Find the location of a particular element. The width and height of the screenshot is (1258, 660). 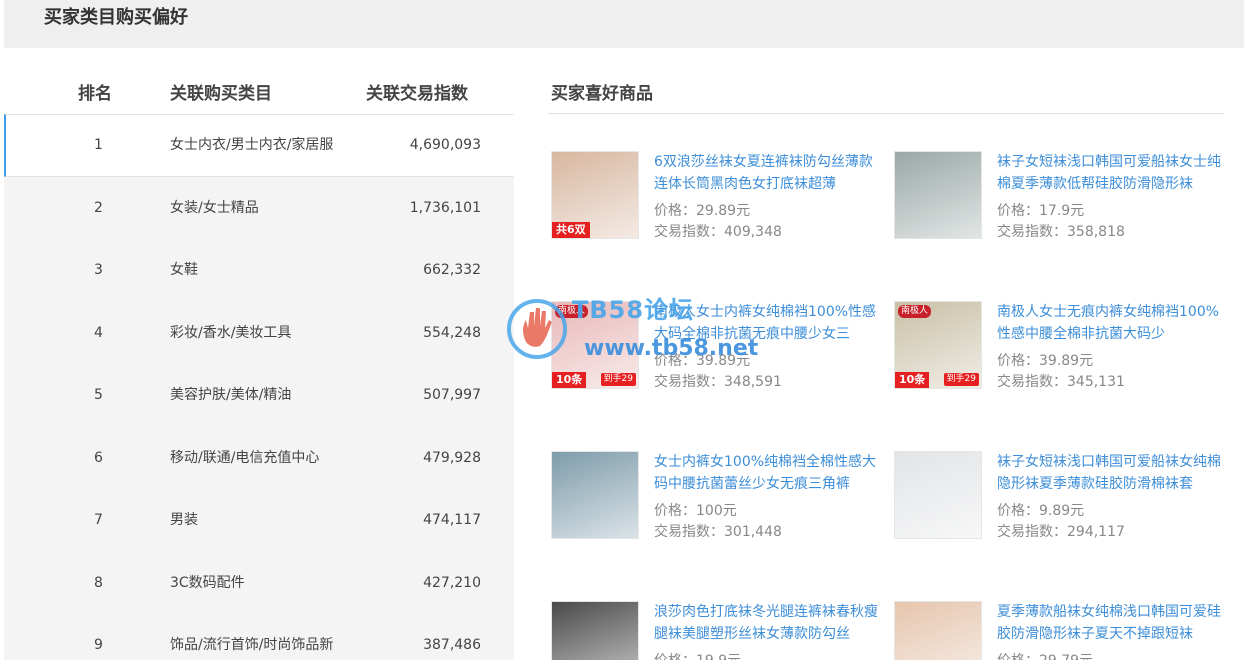

product-title-link: 夏季薄款船袜女纯棉浅口韩国可爱硅胶防滑隐形袜子夏天不掉跟短袜 is located at coordinates (1111, 623).